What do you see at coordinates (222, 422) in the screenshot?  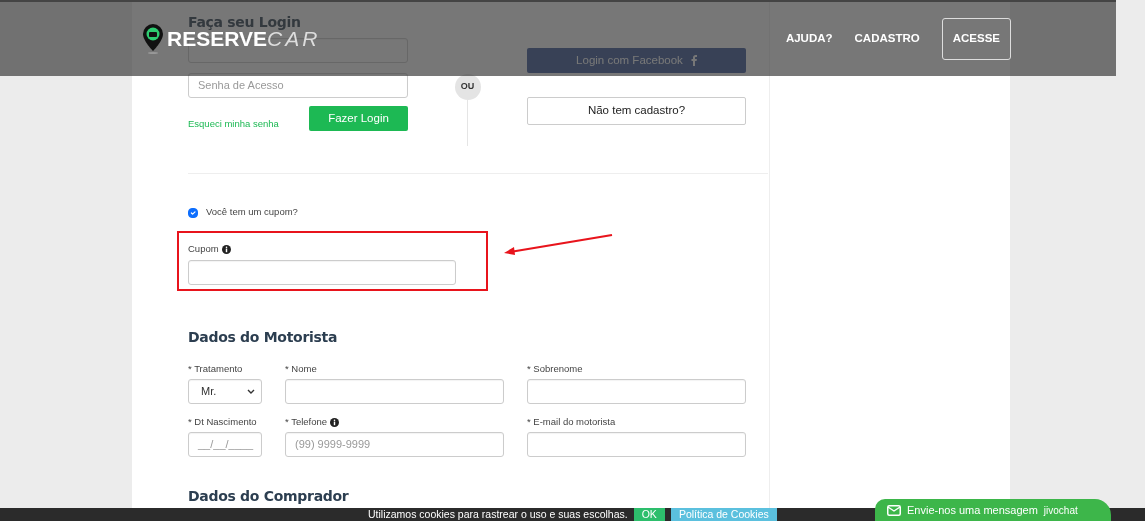 I see `field-label: * Dt Nascimento` at bounding box center [222, 422].